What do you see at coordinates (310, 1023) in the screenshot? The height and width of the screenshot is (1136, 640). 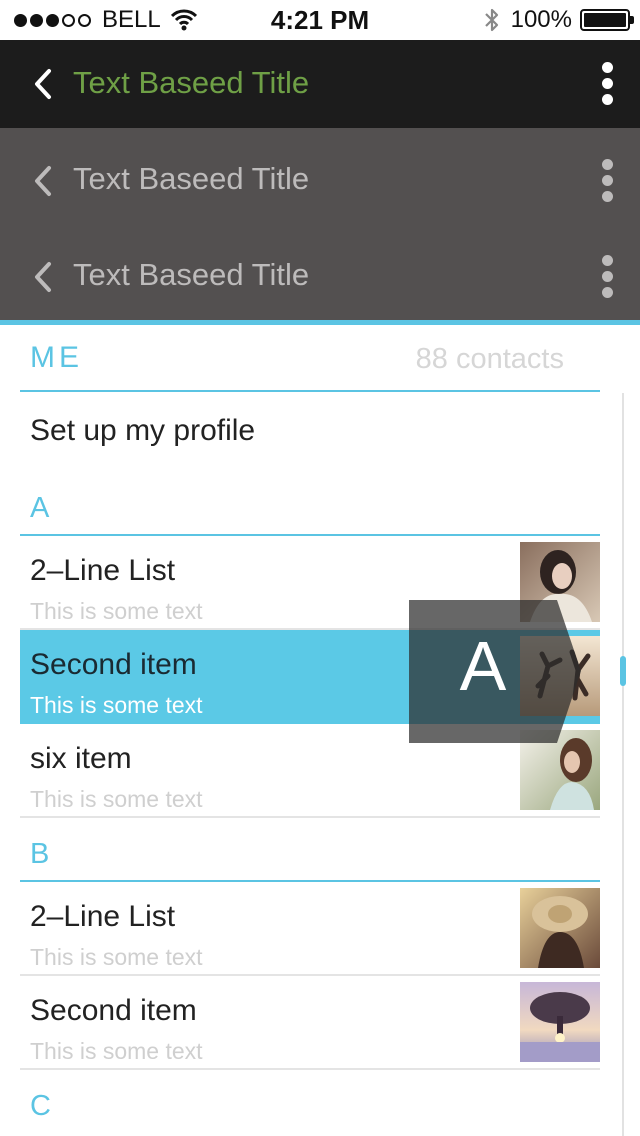 I see `list-item: Second item This is some text` at bounding box center [310, 1023].